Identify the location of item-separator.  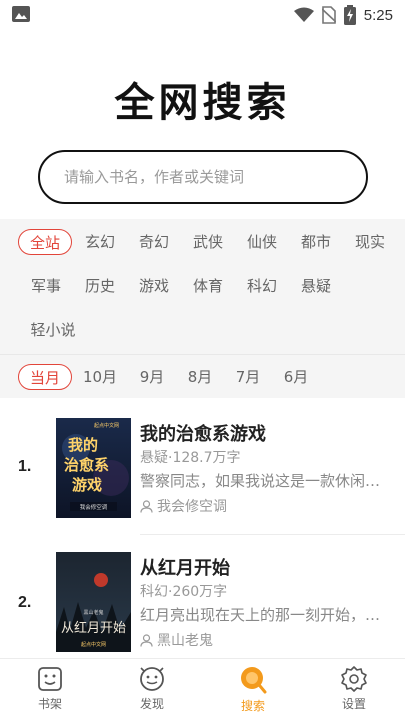
(272, 534).